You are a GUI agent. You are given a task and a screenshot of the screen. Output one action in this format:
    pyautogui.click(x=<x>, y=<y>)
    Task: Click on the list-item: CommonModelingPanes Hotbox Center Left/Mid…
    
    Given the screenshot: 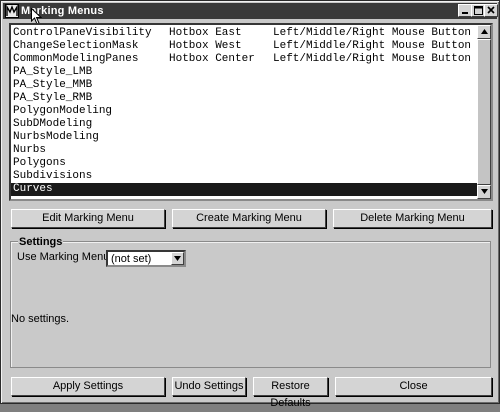 What is the action you would take?
    pyautogui.click(x=244, y=59)
    